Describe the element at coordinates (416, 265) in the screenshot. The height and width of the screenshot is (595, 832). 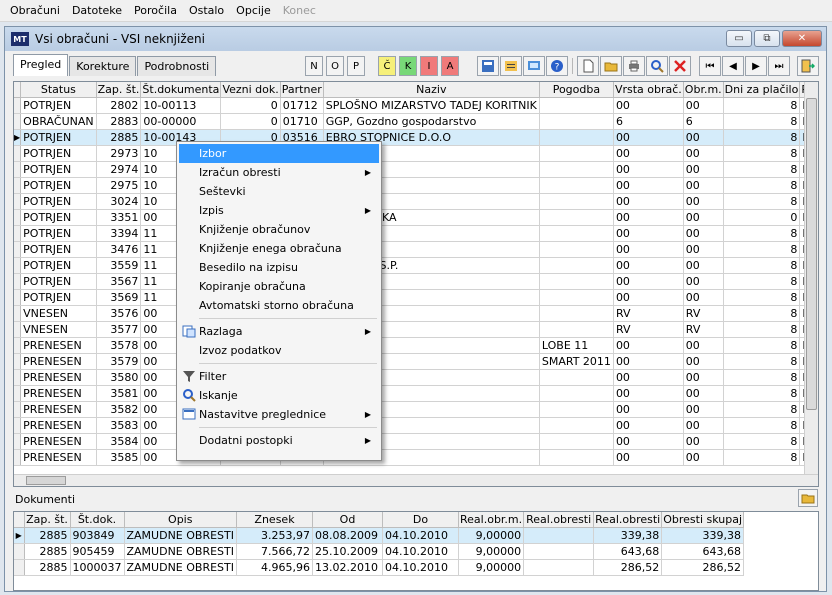
I see `table-row: POTRJEN355911RT DEJAK S.P.00008D` at that location.